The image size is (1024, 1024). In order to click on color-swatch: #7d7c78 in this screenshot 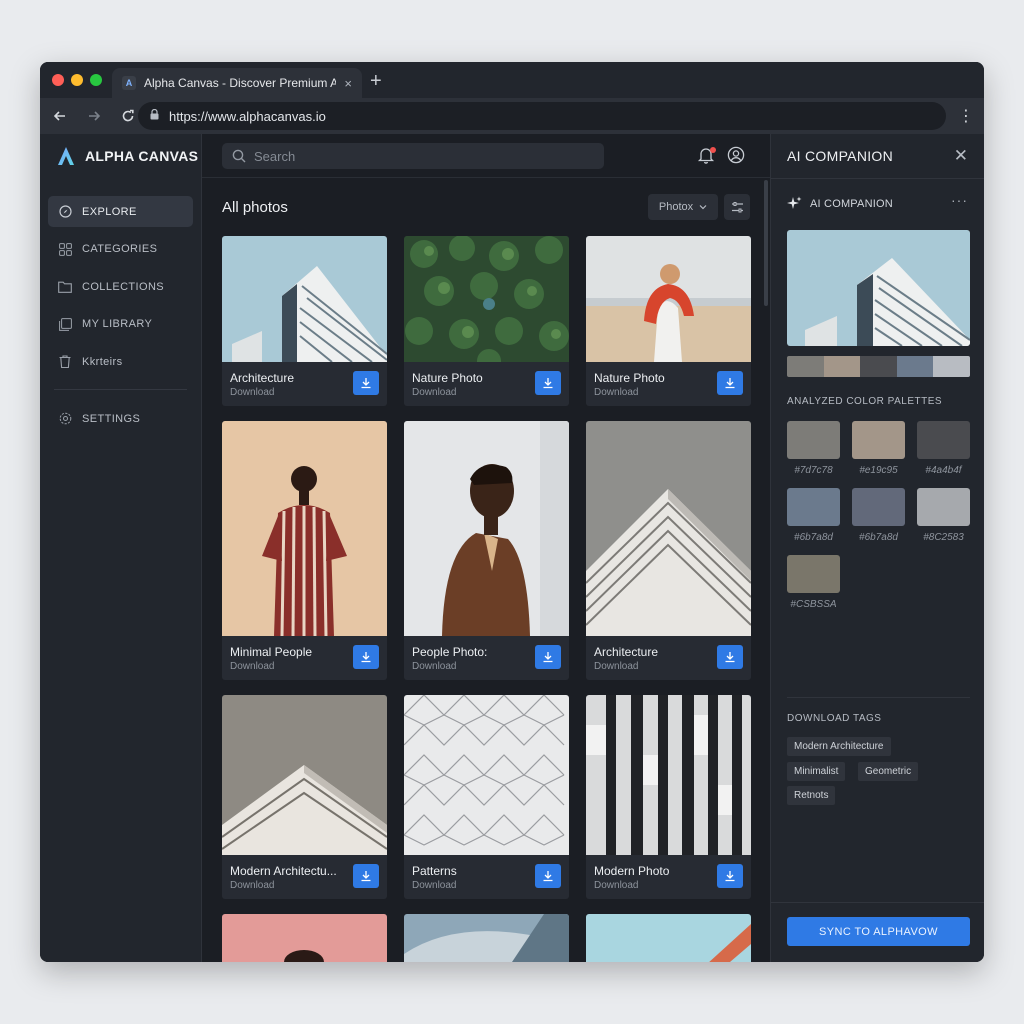, I will do `click(813, 448)`.